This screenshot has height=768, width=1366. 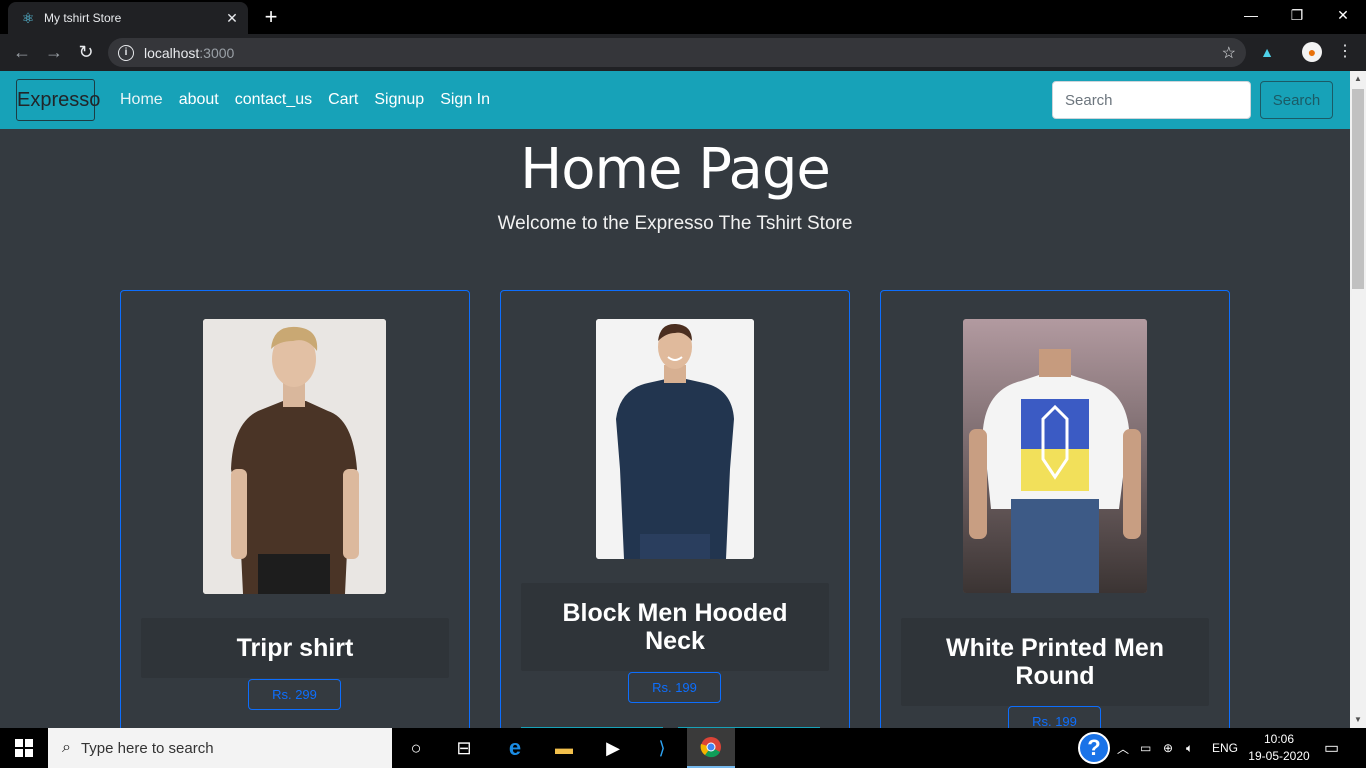 I want to click on scroll-down-icon: ▼, so click(x=1358, y=720).